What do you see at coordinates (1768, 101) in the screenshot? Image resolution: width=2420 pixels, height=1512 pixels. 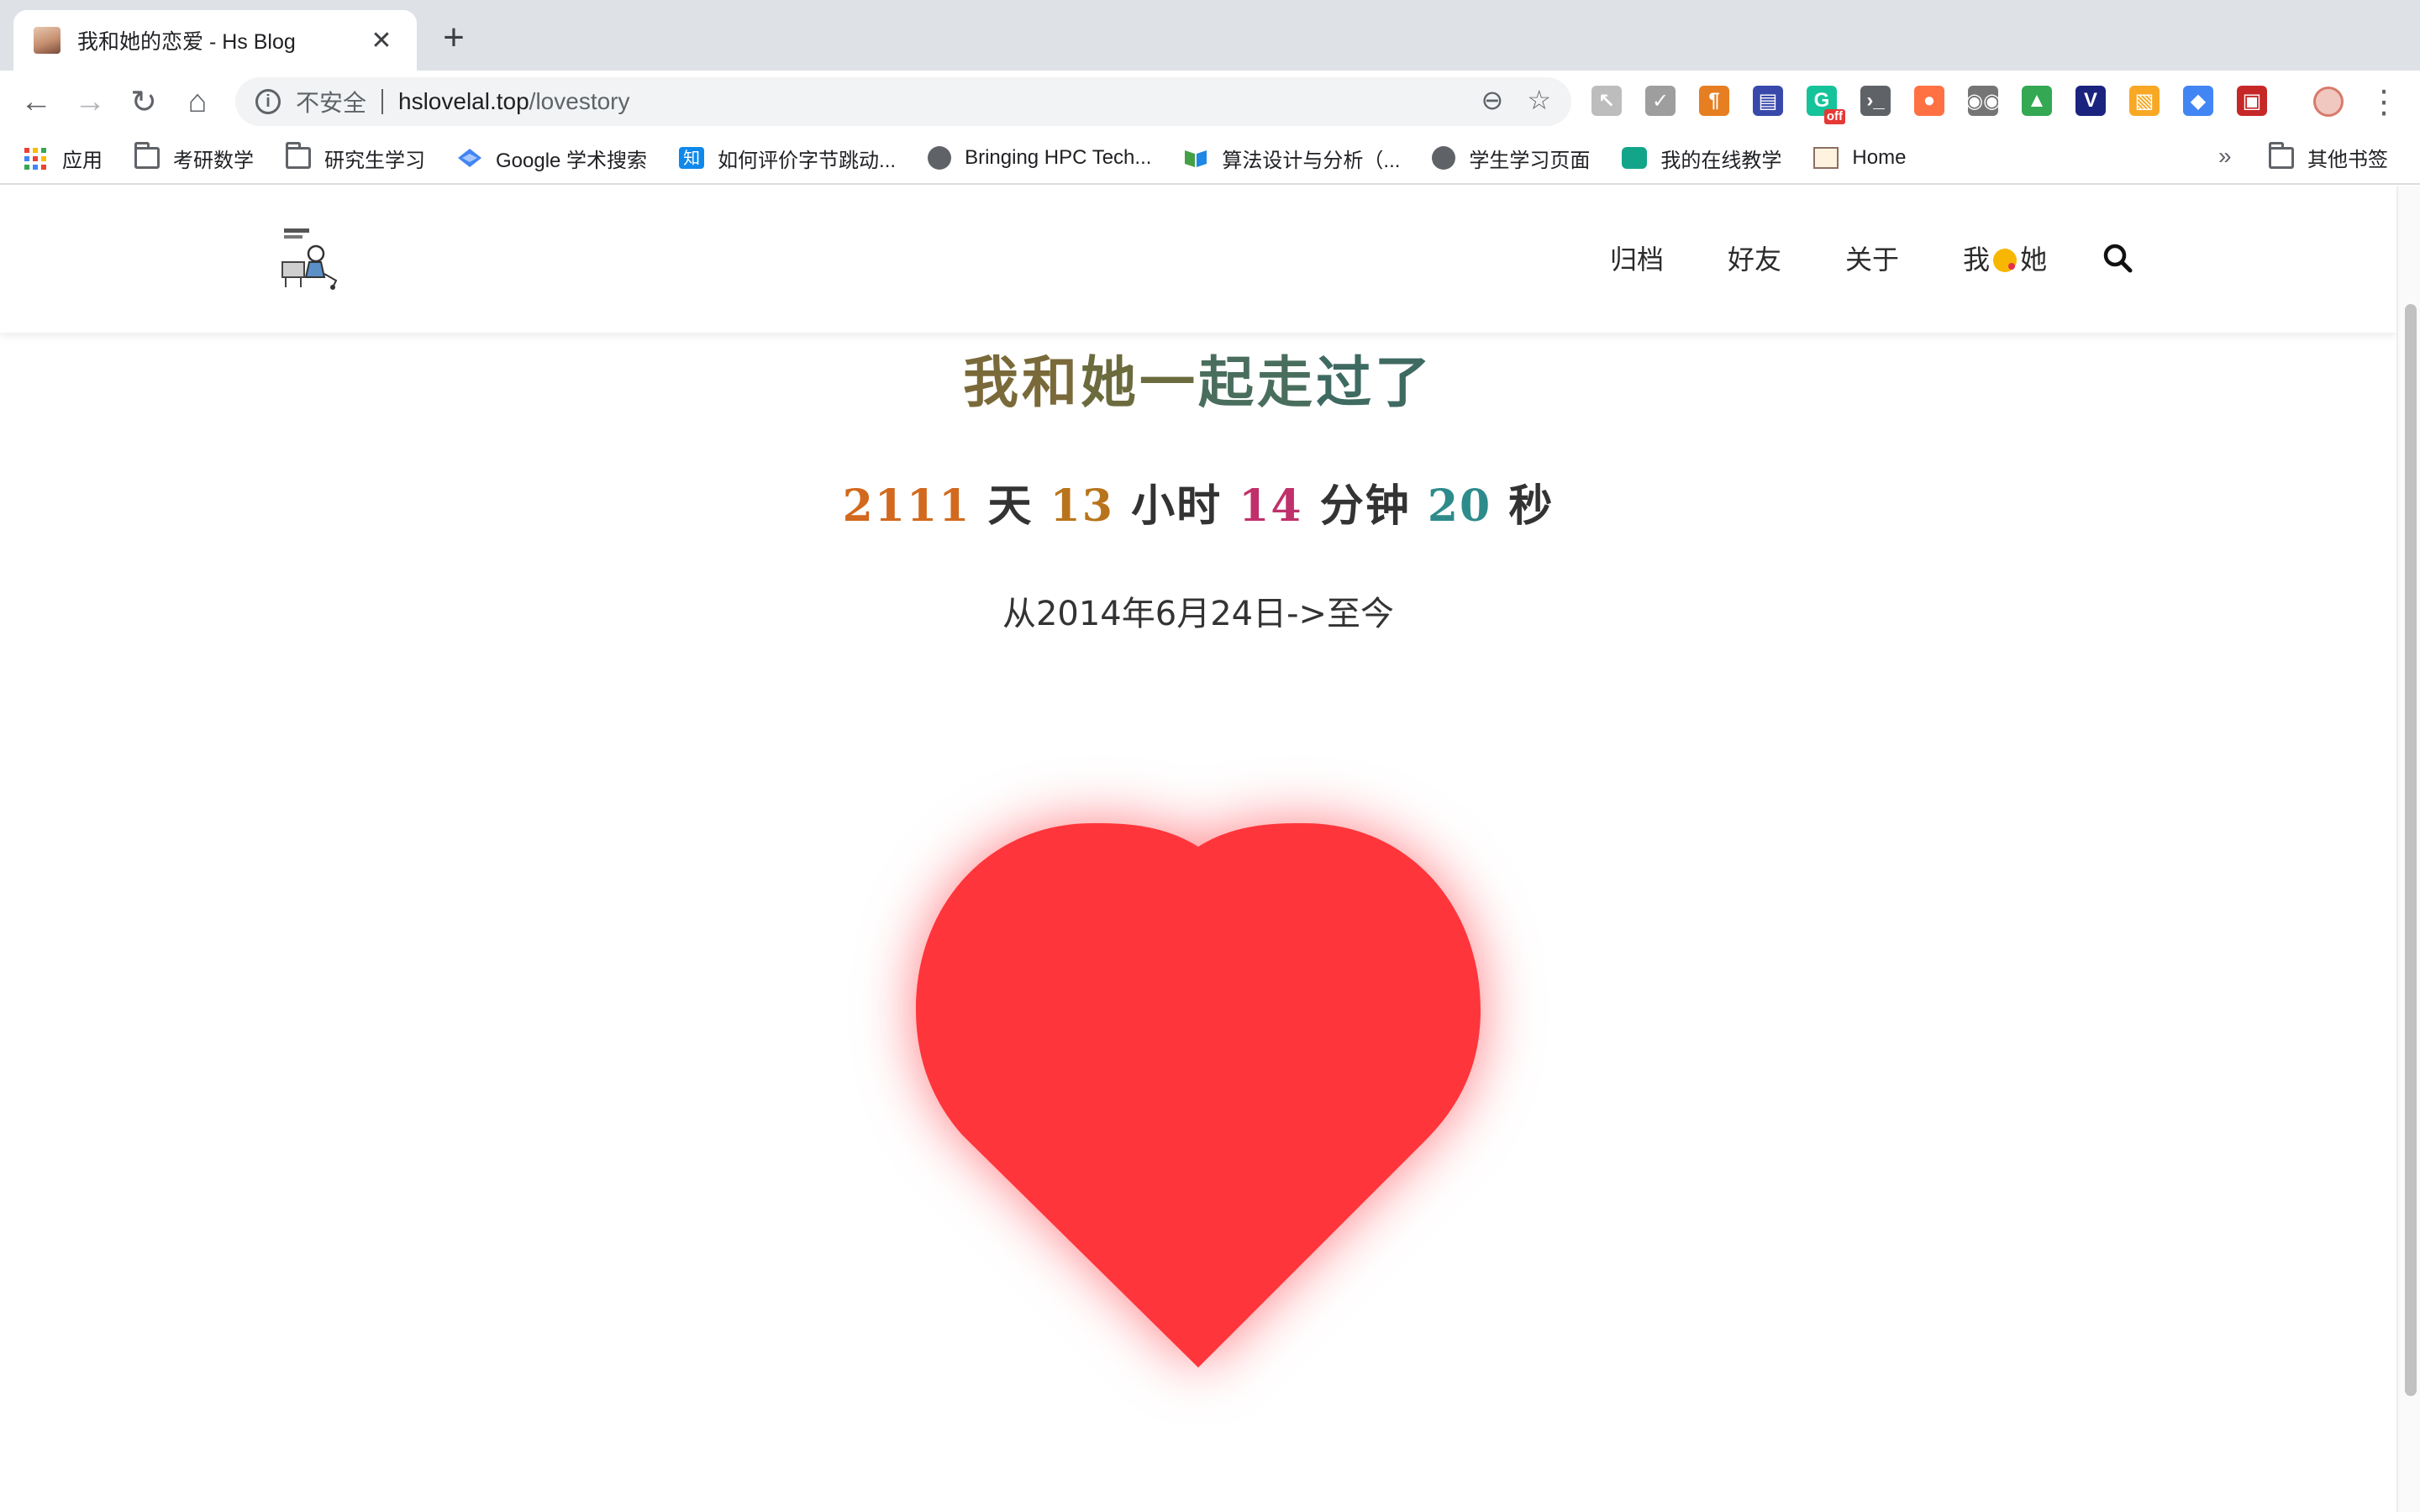 I see `window-ext-icon: ▤` at bounding box center [1768, 101].